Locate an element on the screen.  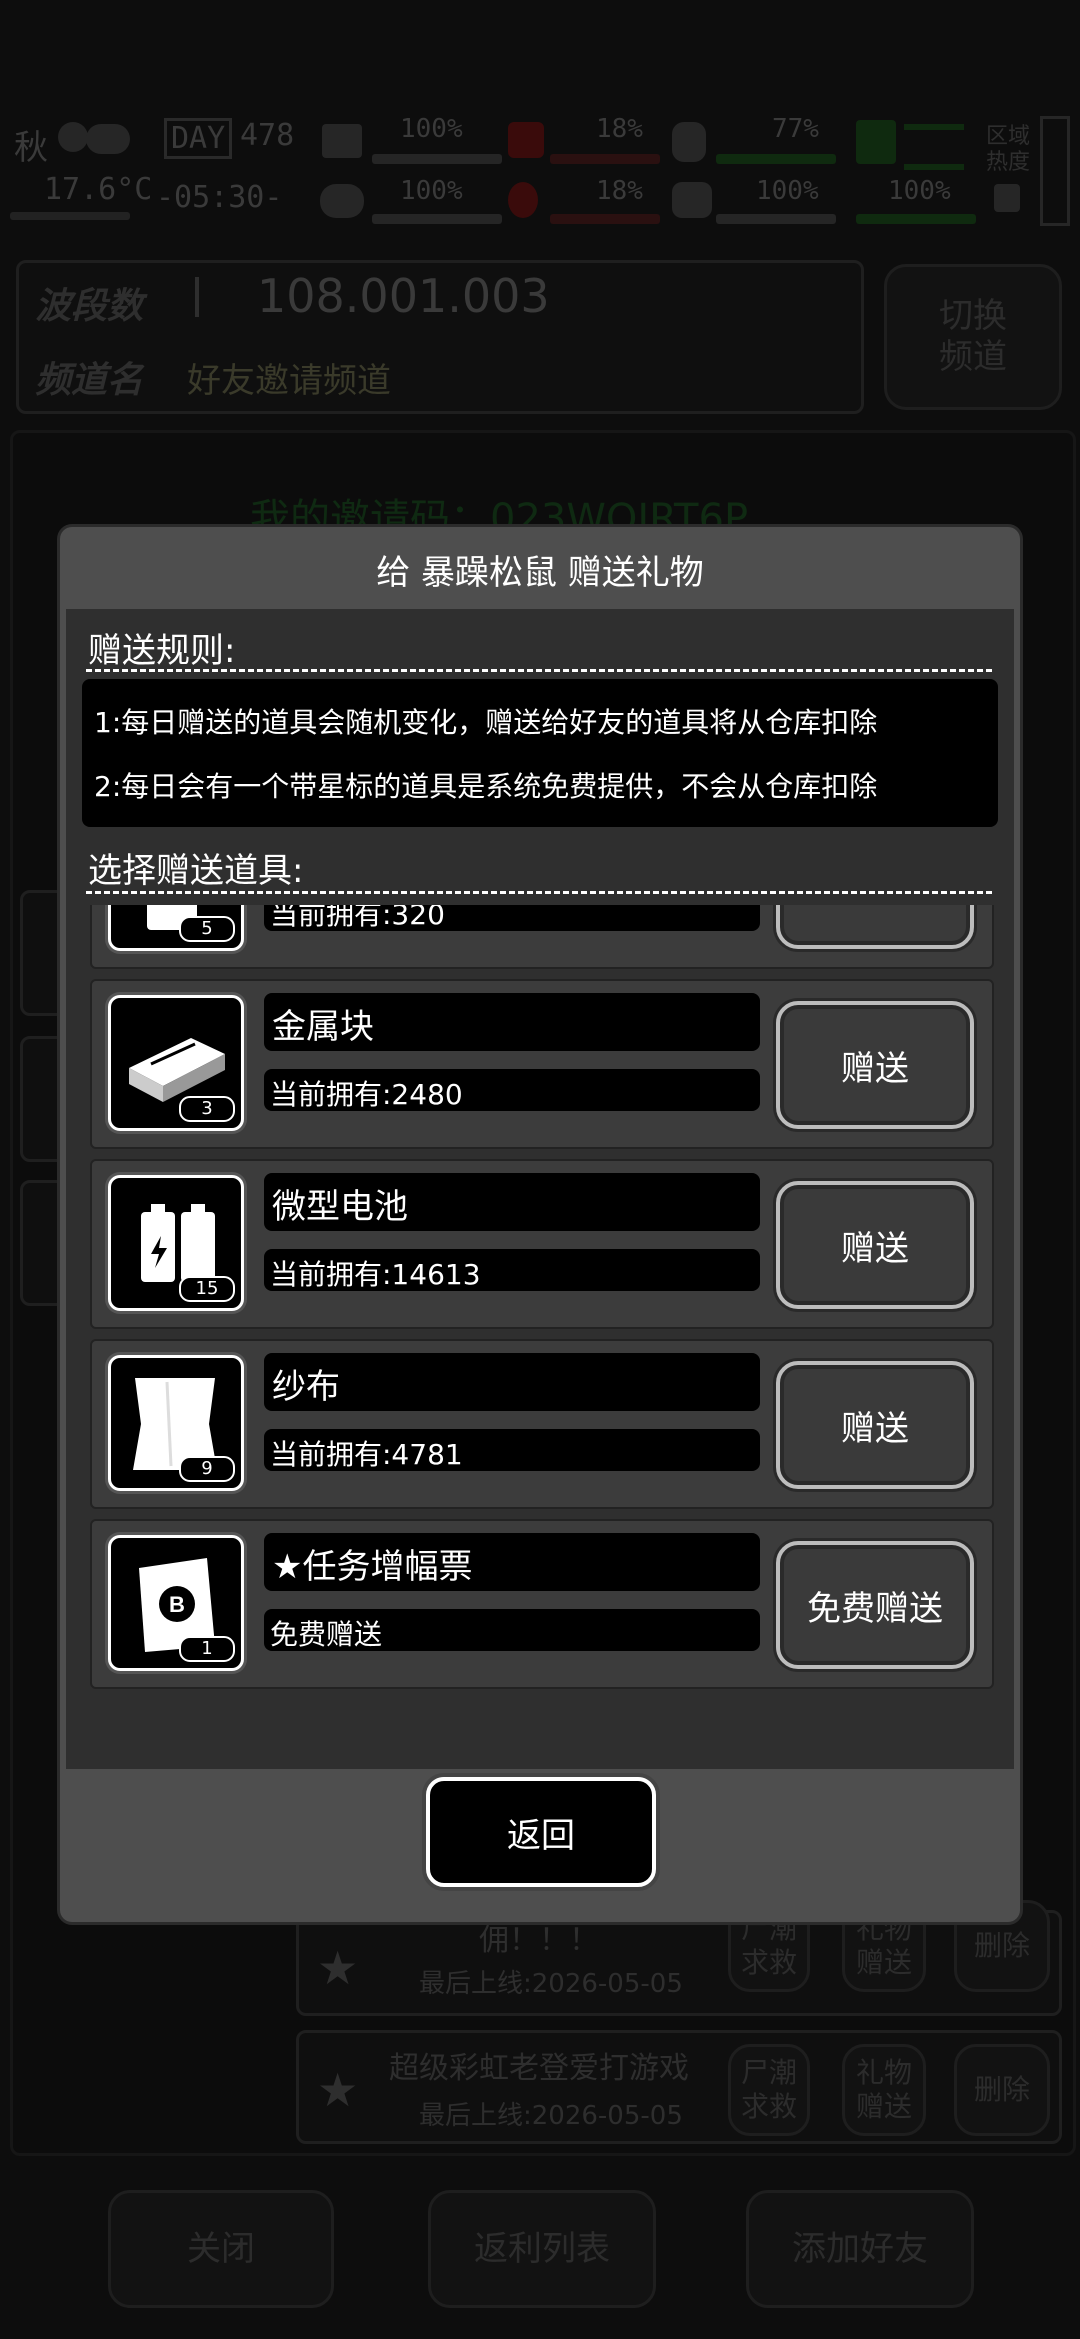
item-name-box: 金属块 is located at coordinates (512, 1022).